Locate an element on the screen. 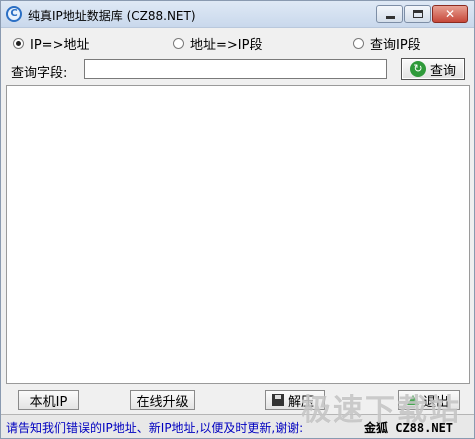 The width and height of the screenshot is (475, 439). maximize-icon is located at coordinates (418, 14).